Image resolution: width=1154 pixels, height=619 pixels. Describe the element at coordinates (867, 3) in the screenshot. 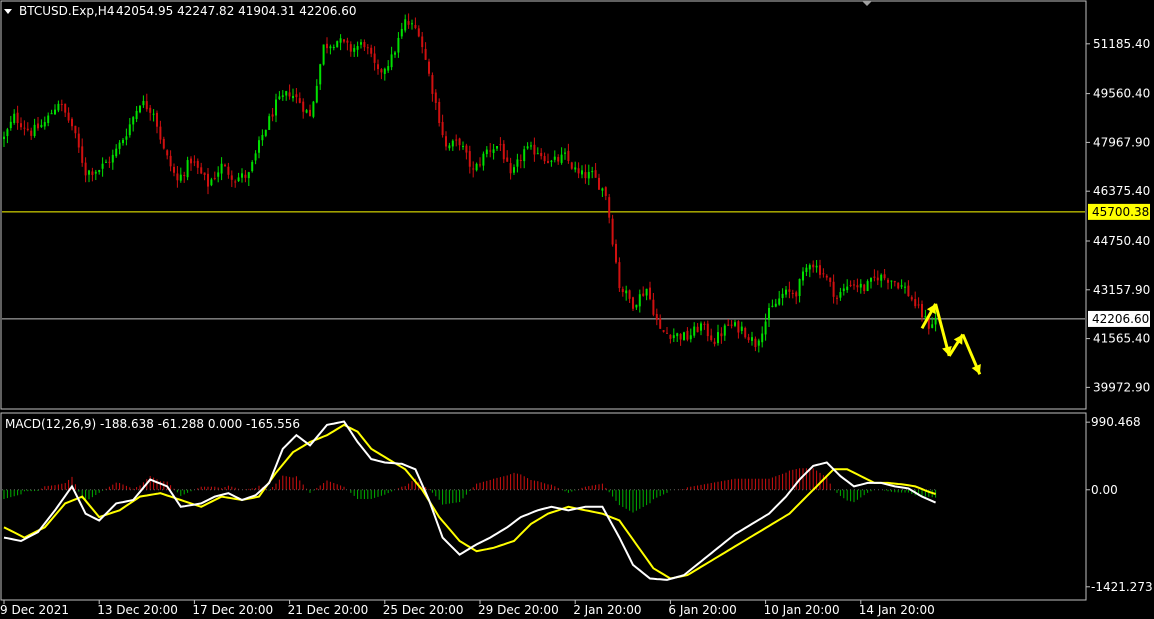

I see `shift-marker-icon` at that location.